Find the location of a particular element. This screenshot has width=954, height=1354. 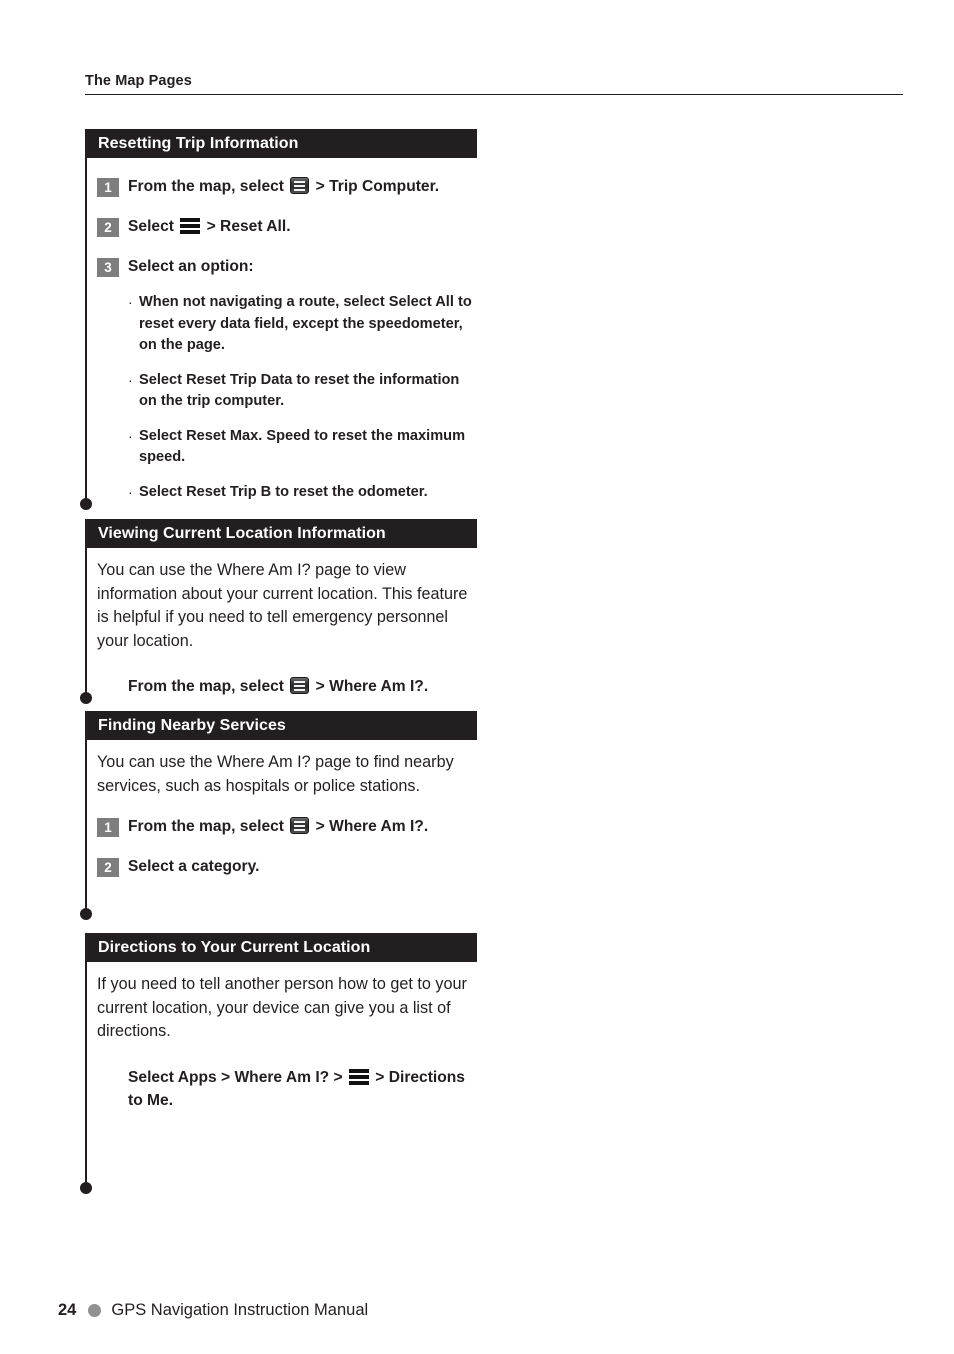

list-item: 3 Select an option: is located at coordinates (287, 267).